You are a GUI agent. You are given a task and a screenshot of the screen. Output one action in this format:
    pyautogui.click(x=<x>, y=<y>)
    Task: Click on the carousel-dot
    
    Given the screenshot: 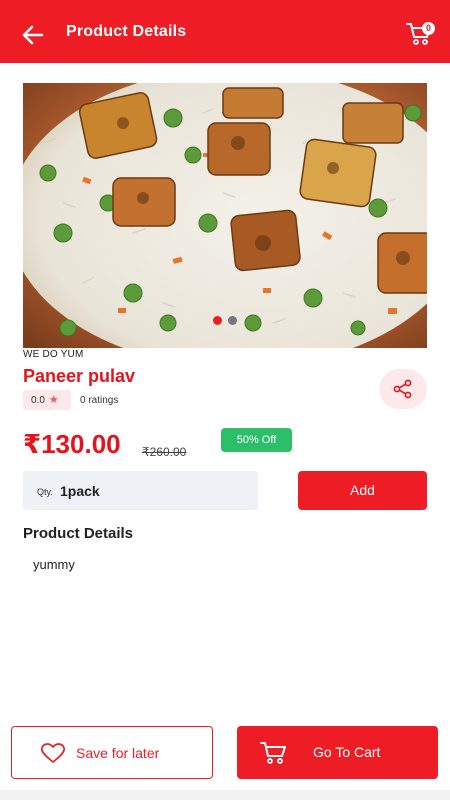 What is the action you would take?
    pyautogui.click(x=232, y=320)
    